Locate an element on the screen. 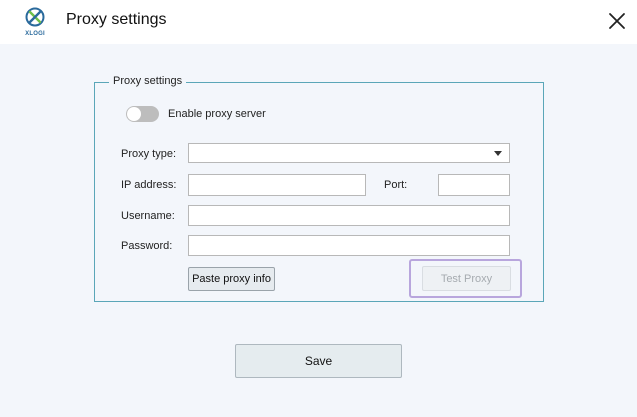 The image size is (637, 417). close-button is located at coordinates (617, 21).